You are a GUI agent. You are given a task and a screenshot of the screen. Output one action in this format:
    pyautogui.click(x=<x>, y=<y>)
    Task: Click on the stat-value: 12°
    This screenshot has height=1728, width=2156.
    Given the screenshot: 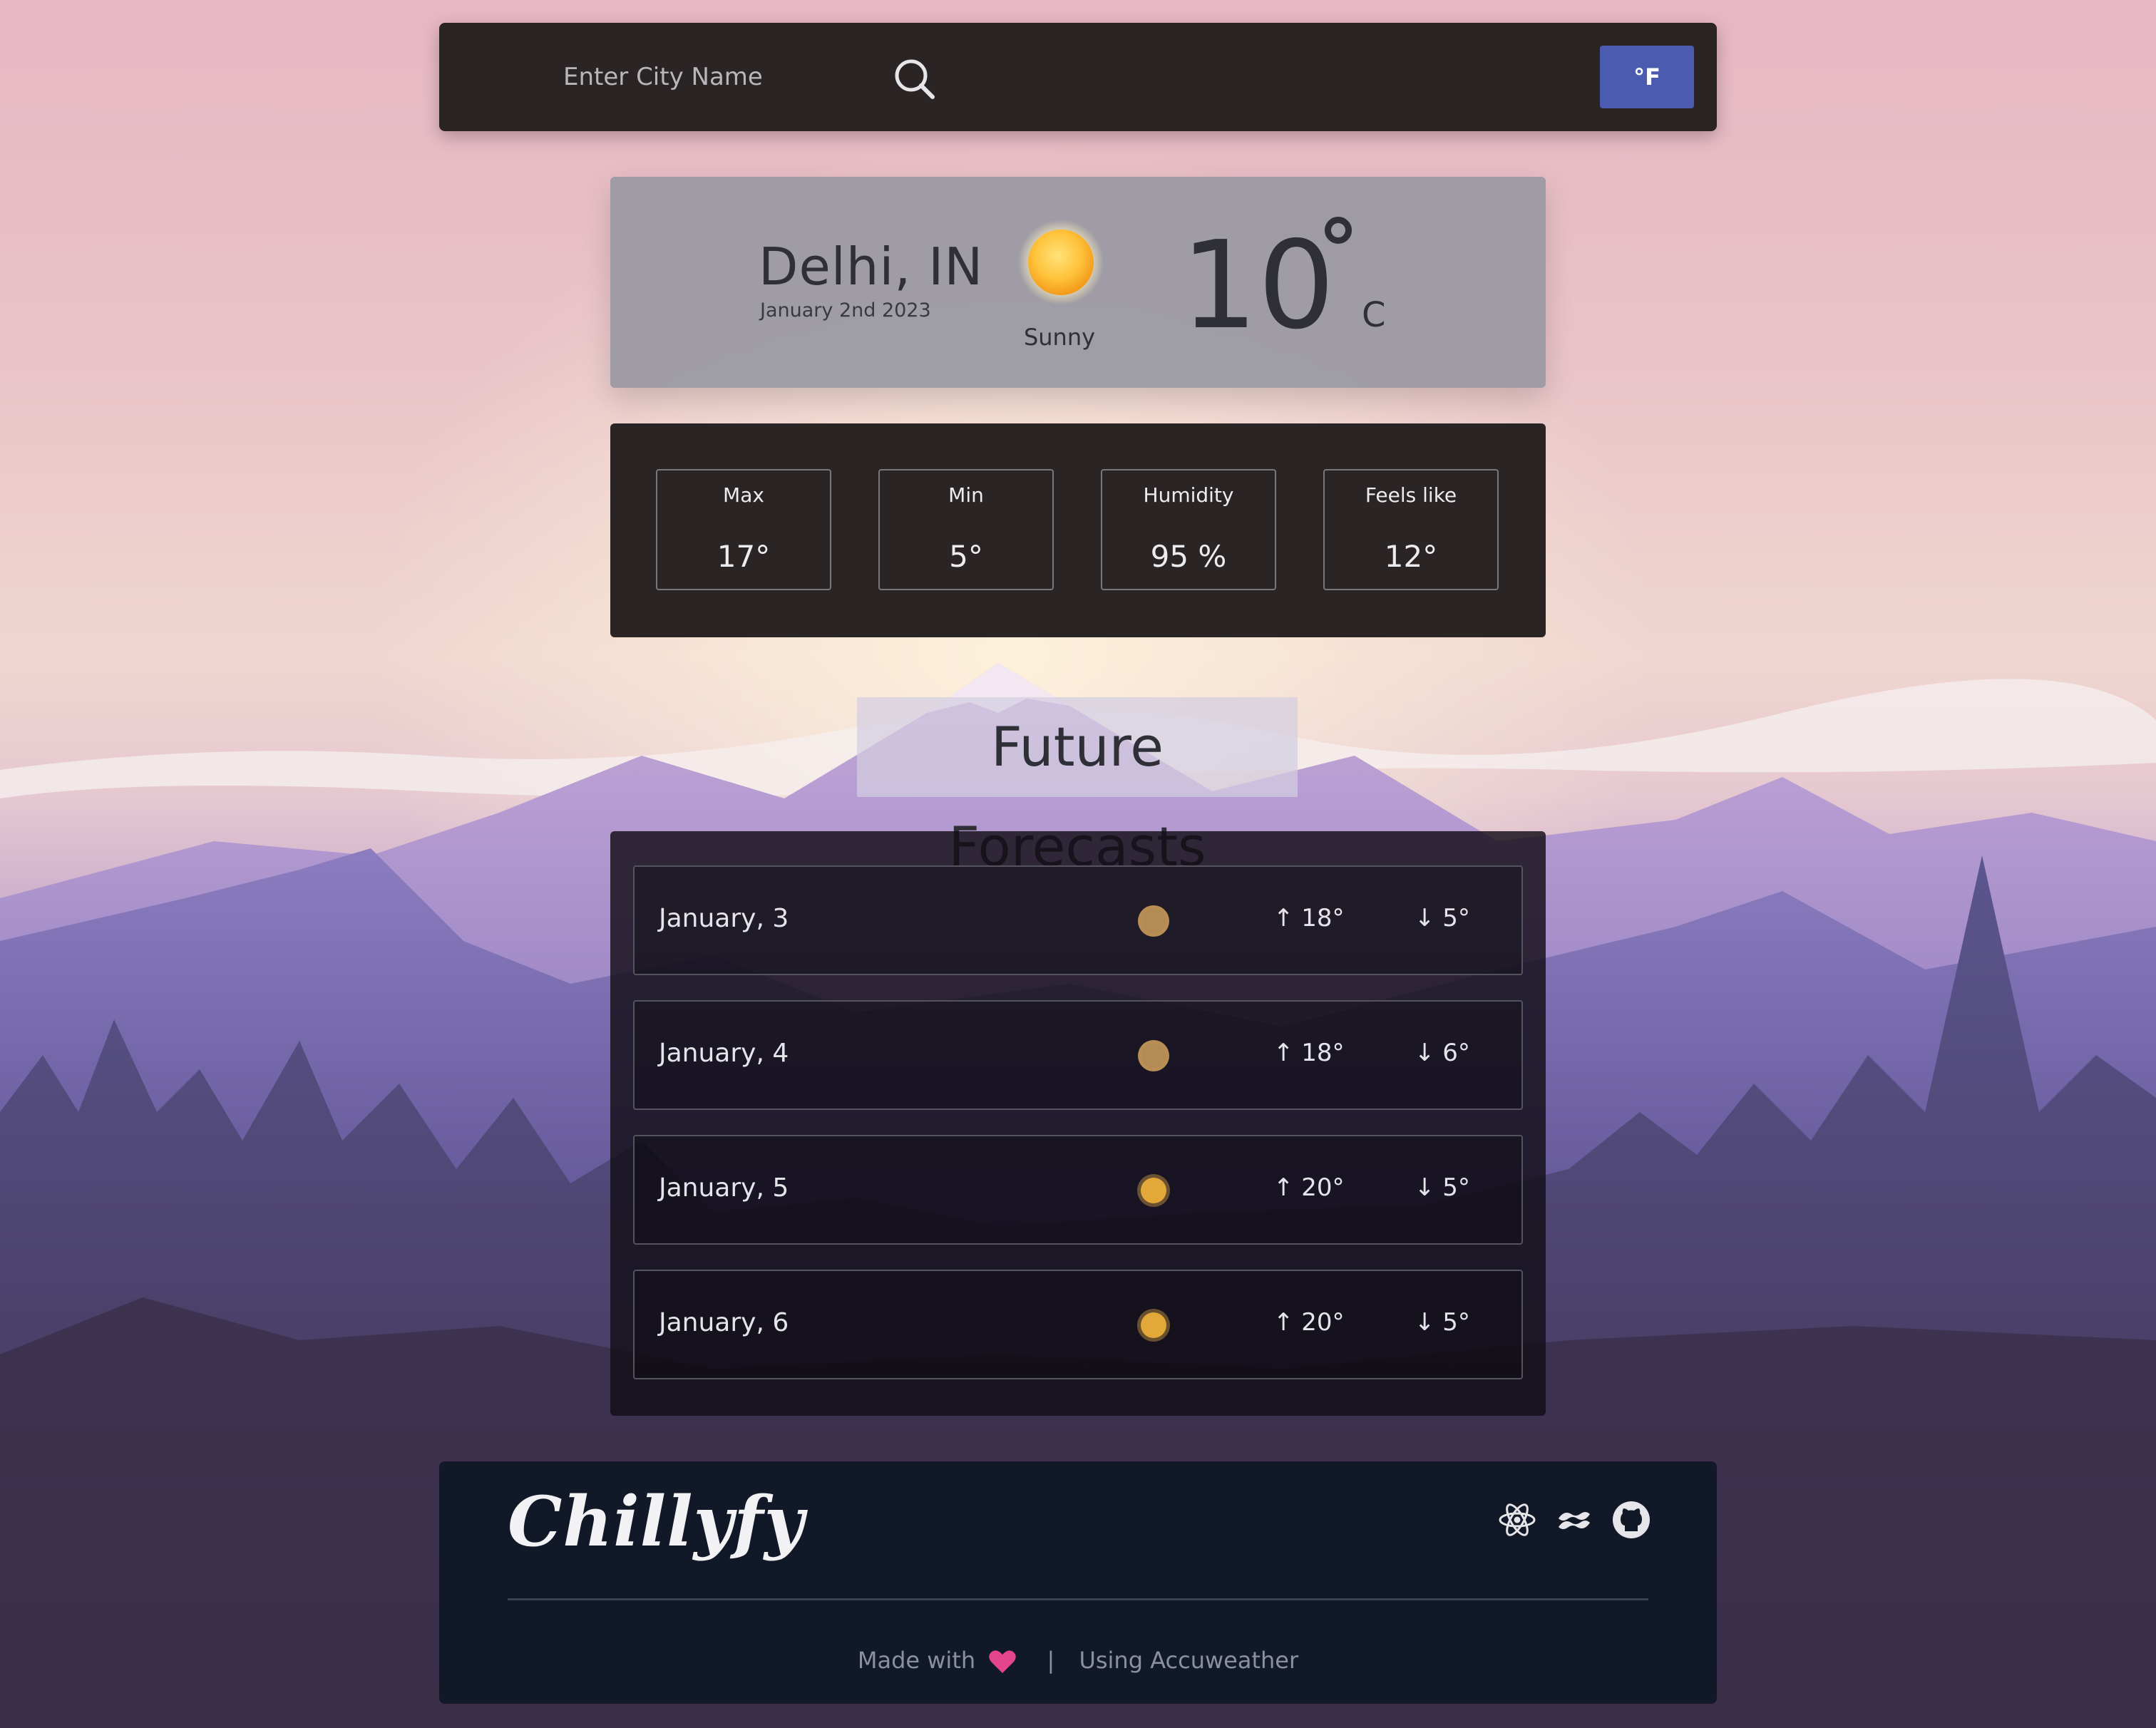 What is the action you would take?
    pyautogui.click(x=1411, y=556)
    